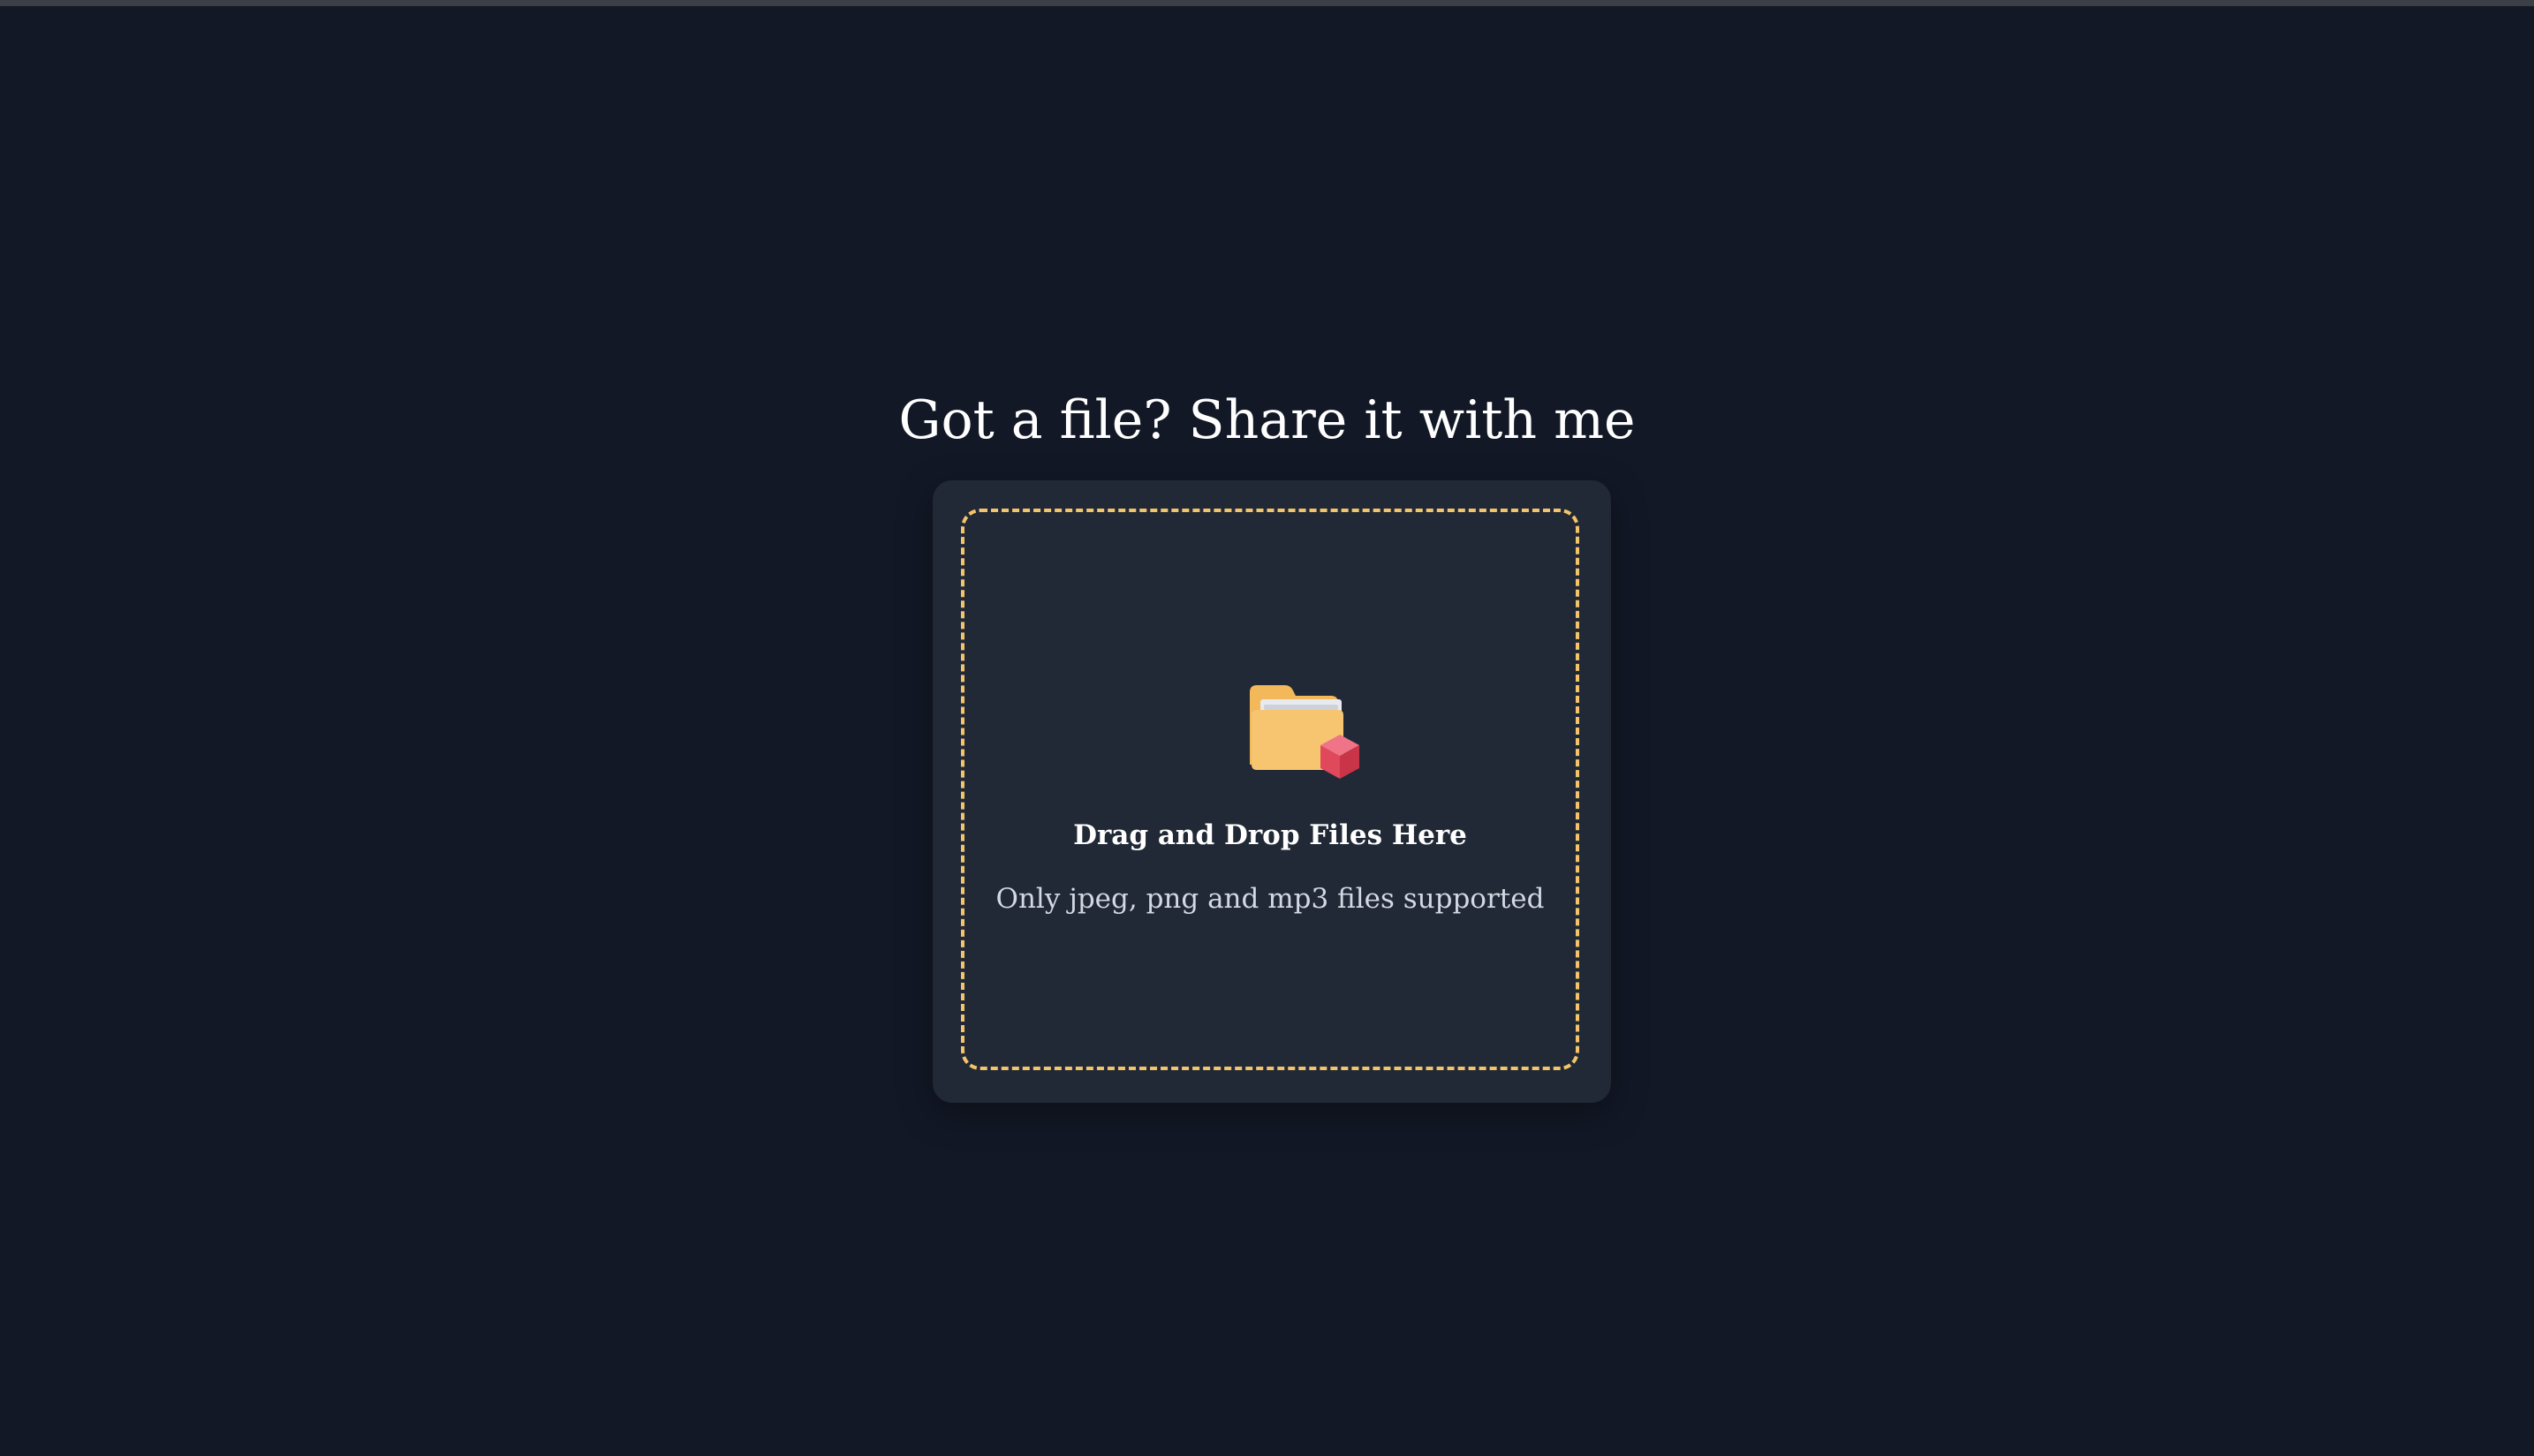 The width and height of the screenshot is (2534, 1456). Describe the element at coordinates (1304, 732) in the screenshot. I see `folder-with-cube-icon` at that location.